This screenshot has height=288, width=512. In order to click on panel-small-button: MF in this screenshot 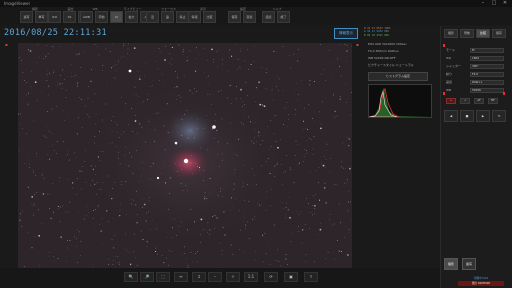, I will do `click(493, 101)`.